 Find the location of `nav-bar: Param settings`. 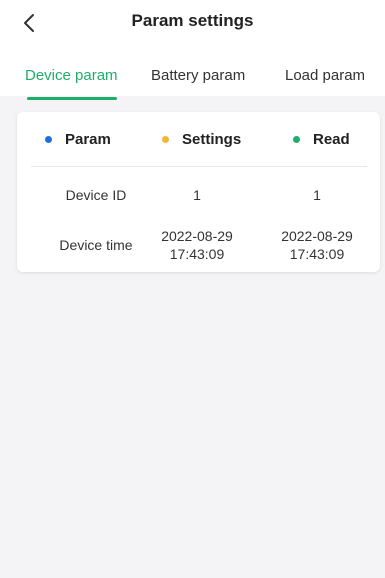

nav-bar: Param settings is located at coordinates (192, 23).